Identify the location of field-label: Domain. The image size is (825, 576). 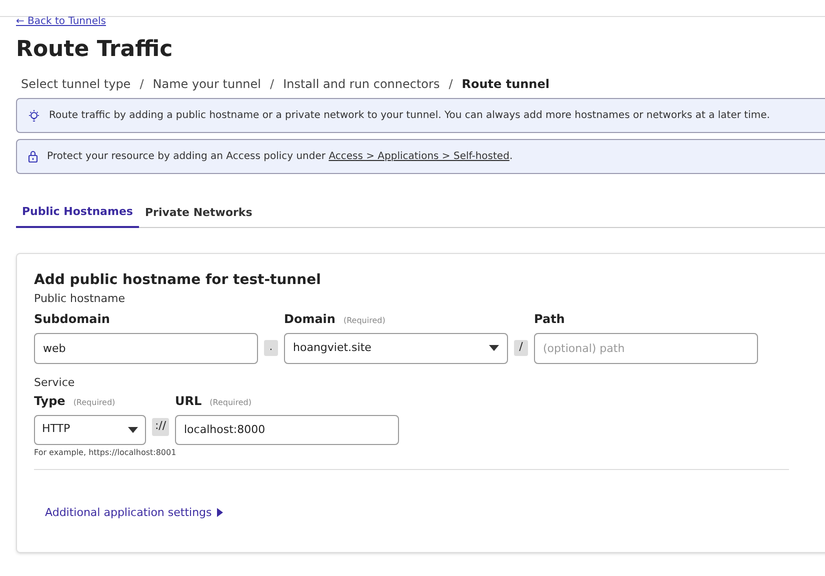
(310, 319).